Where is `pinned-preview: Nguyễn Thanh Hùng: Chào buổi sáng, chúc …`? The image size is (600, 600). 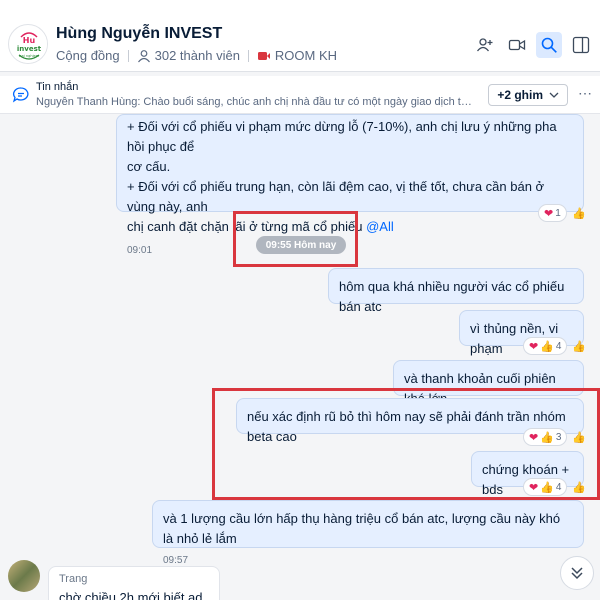 pinned-preview: Nguyễn Thanh Hùng: Chào buổi sáng, chúc … is located at coordinates (256, 102).